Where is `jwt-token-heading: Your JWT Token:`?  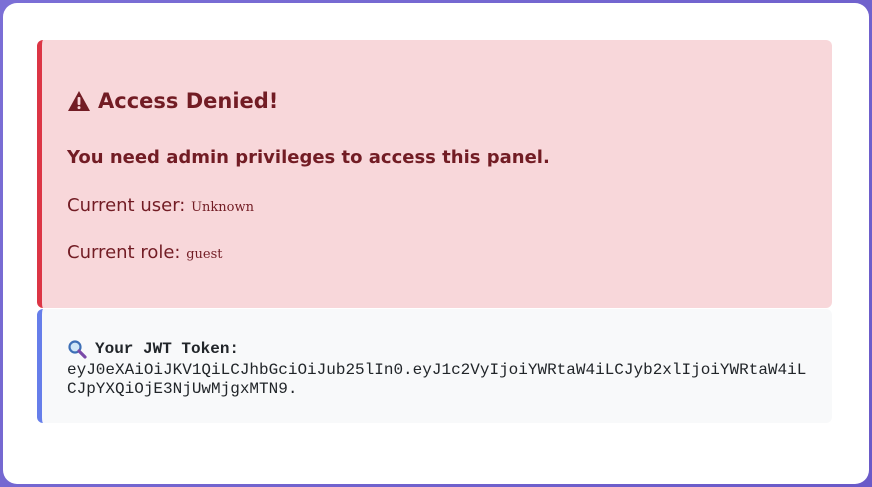 jwt-token-heading: Your JWT Token: is located at coordinates (153, 349).